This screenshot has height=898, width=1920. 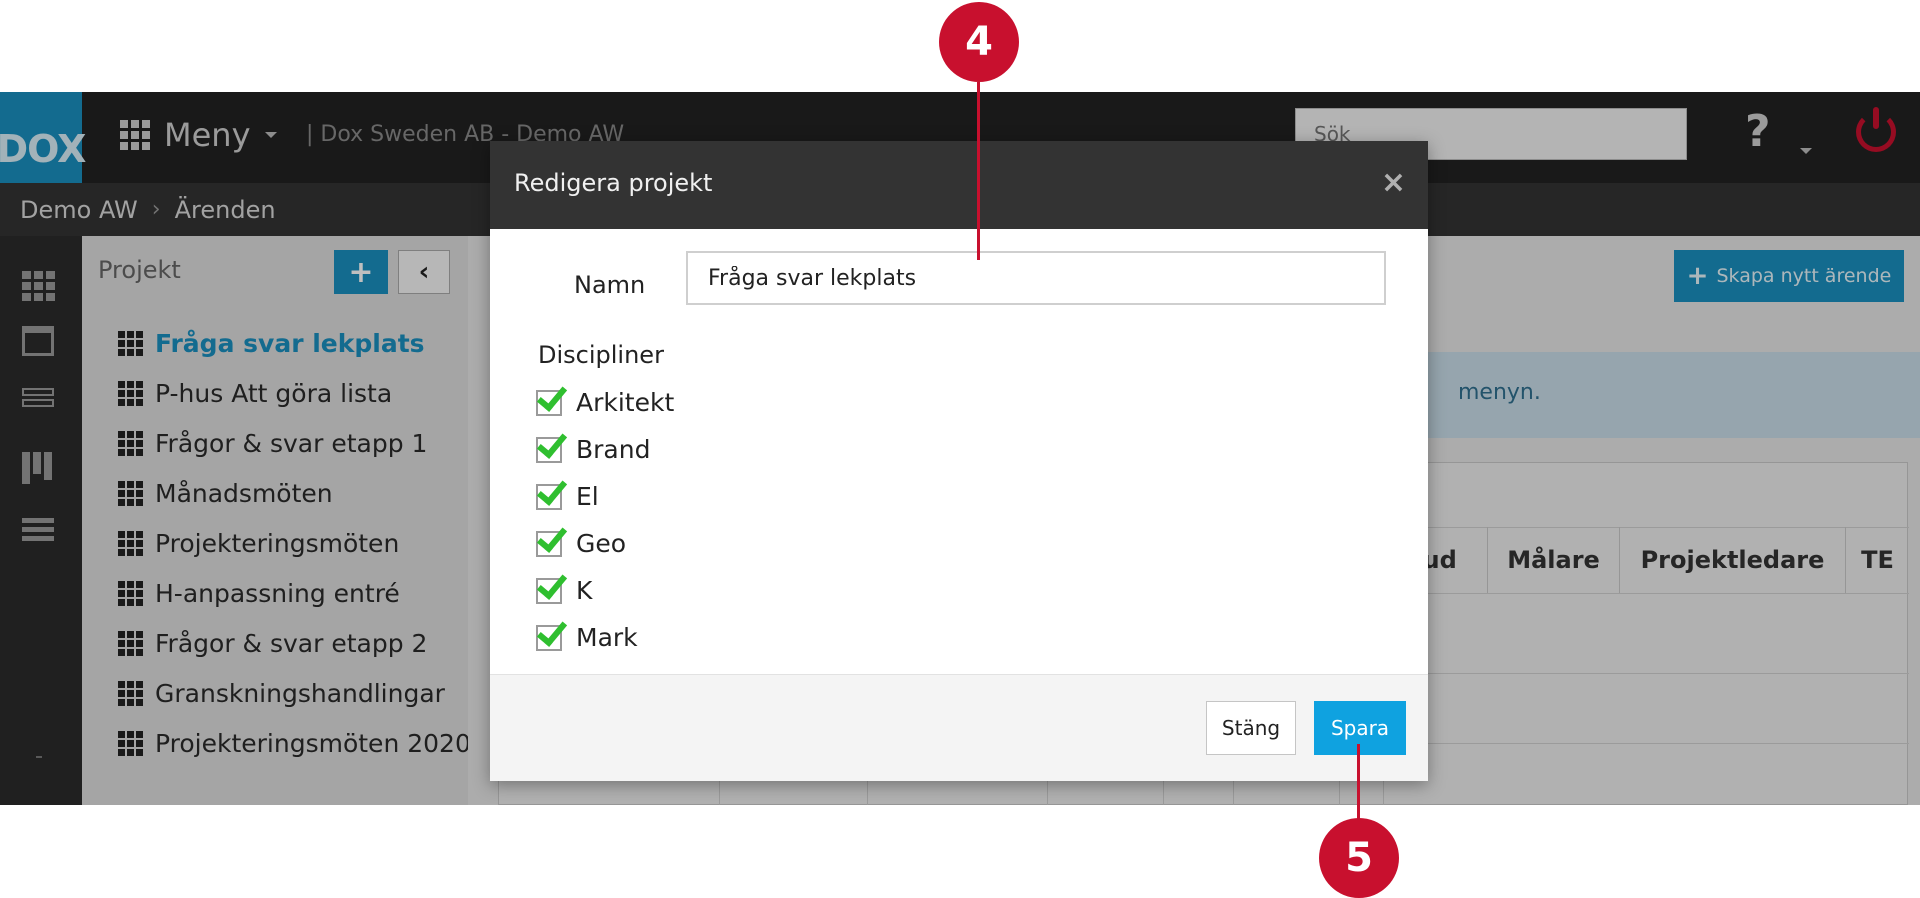 What do you see at coordinates (601, 355) in the screenshot?
I see `disciplines-label: Discipliner` at bounding box center [601, 355].